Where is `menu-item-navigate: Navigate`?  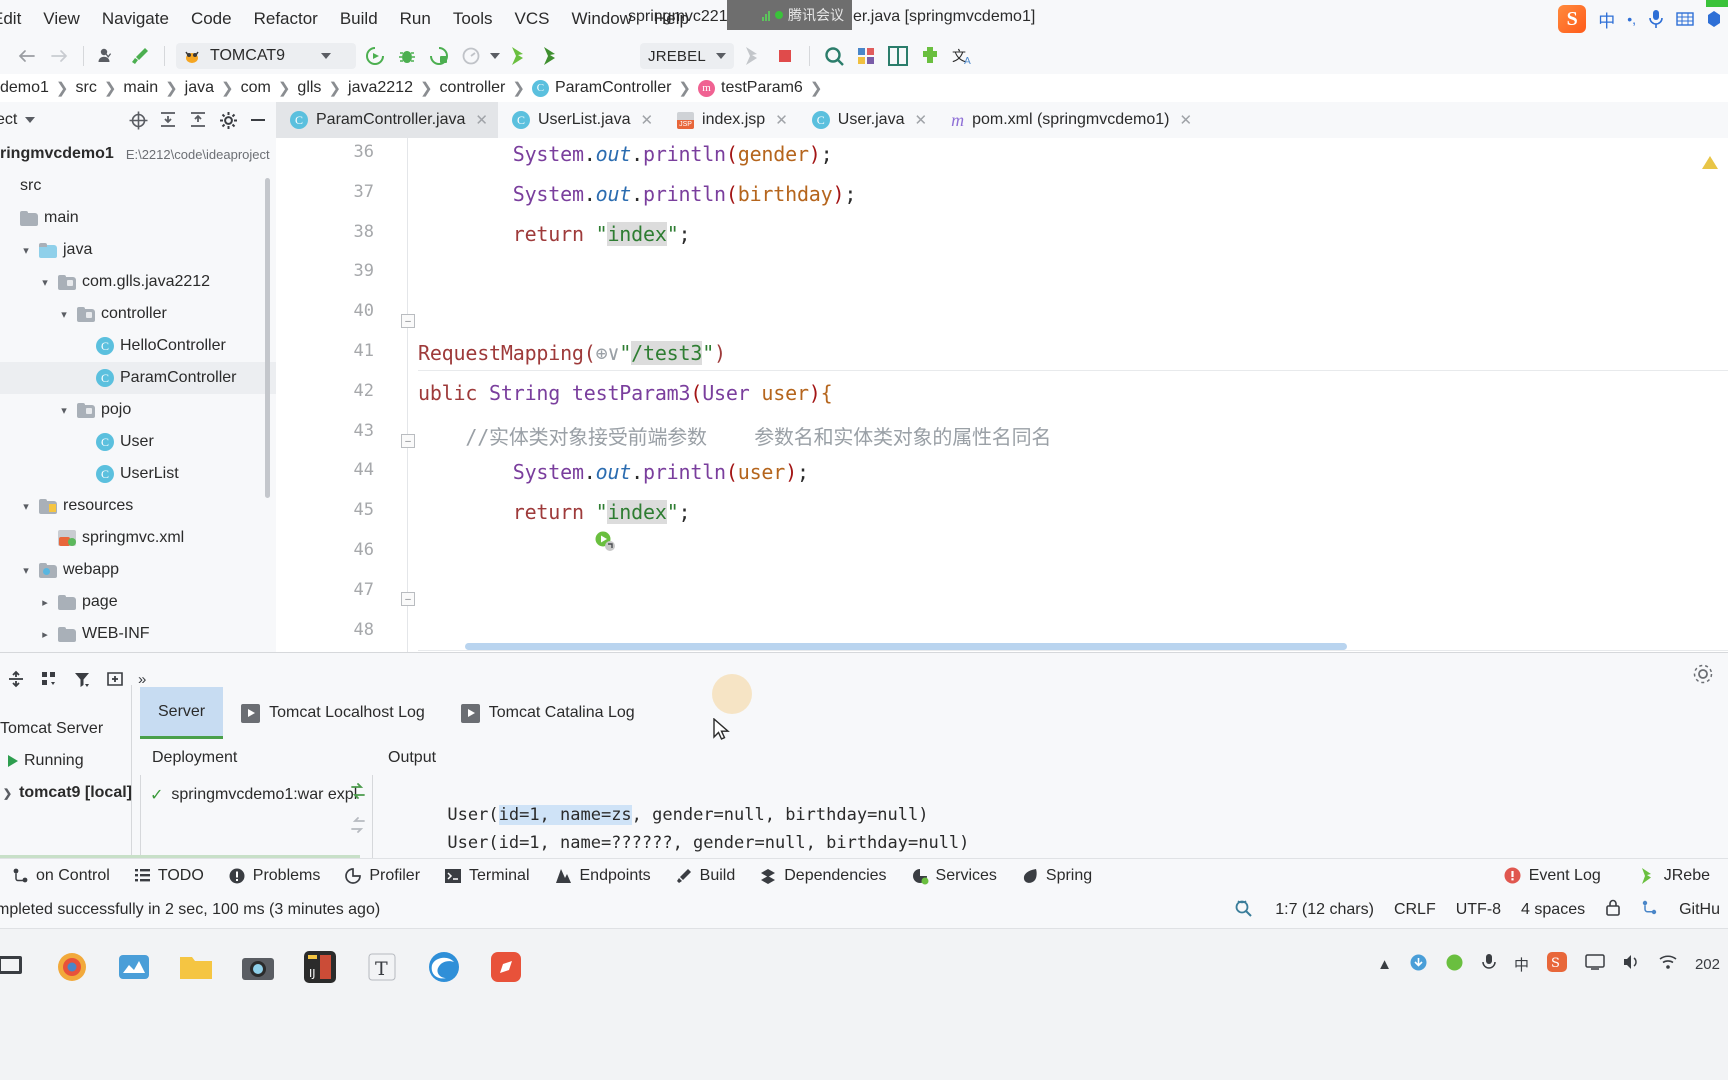 menu-item-navigate: Navigate is located at coordinates (135, 19).